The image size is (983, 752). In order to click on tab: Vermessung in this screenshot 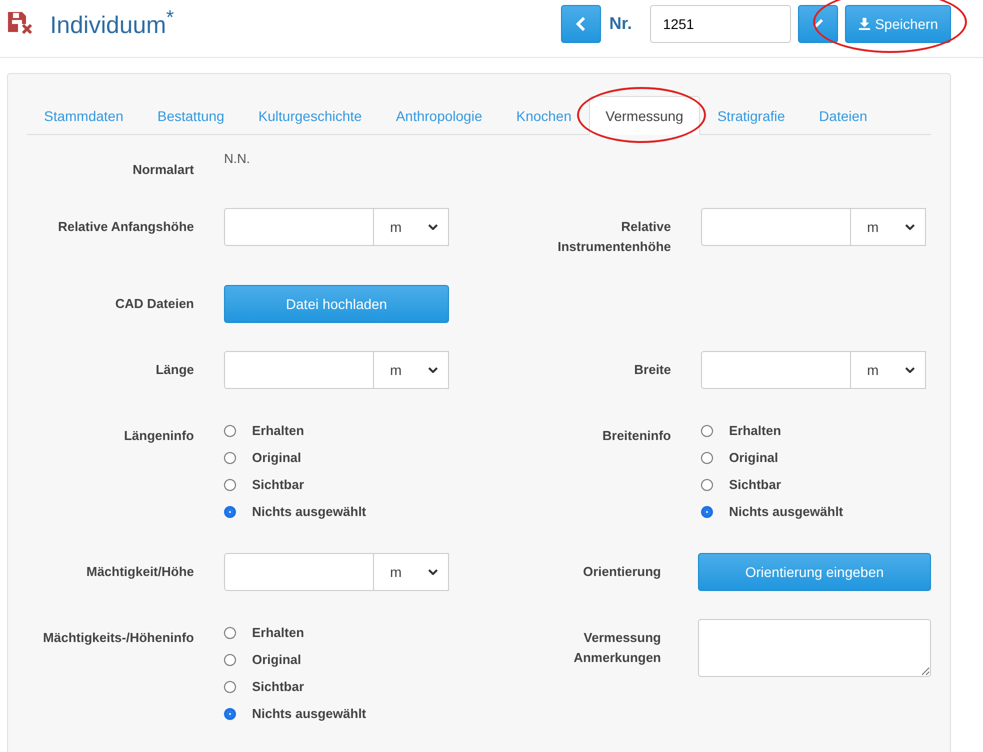, I will do `click(644, 115)`.